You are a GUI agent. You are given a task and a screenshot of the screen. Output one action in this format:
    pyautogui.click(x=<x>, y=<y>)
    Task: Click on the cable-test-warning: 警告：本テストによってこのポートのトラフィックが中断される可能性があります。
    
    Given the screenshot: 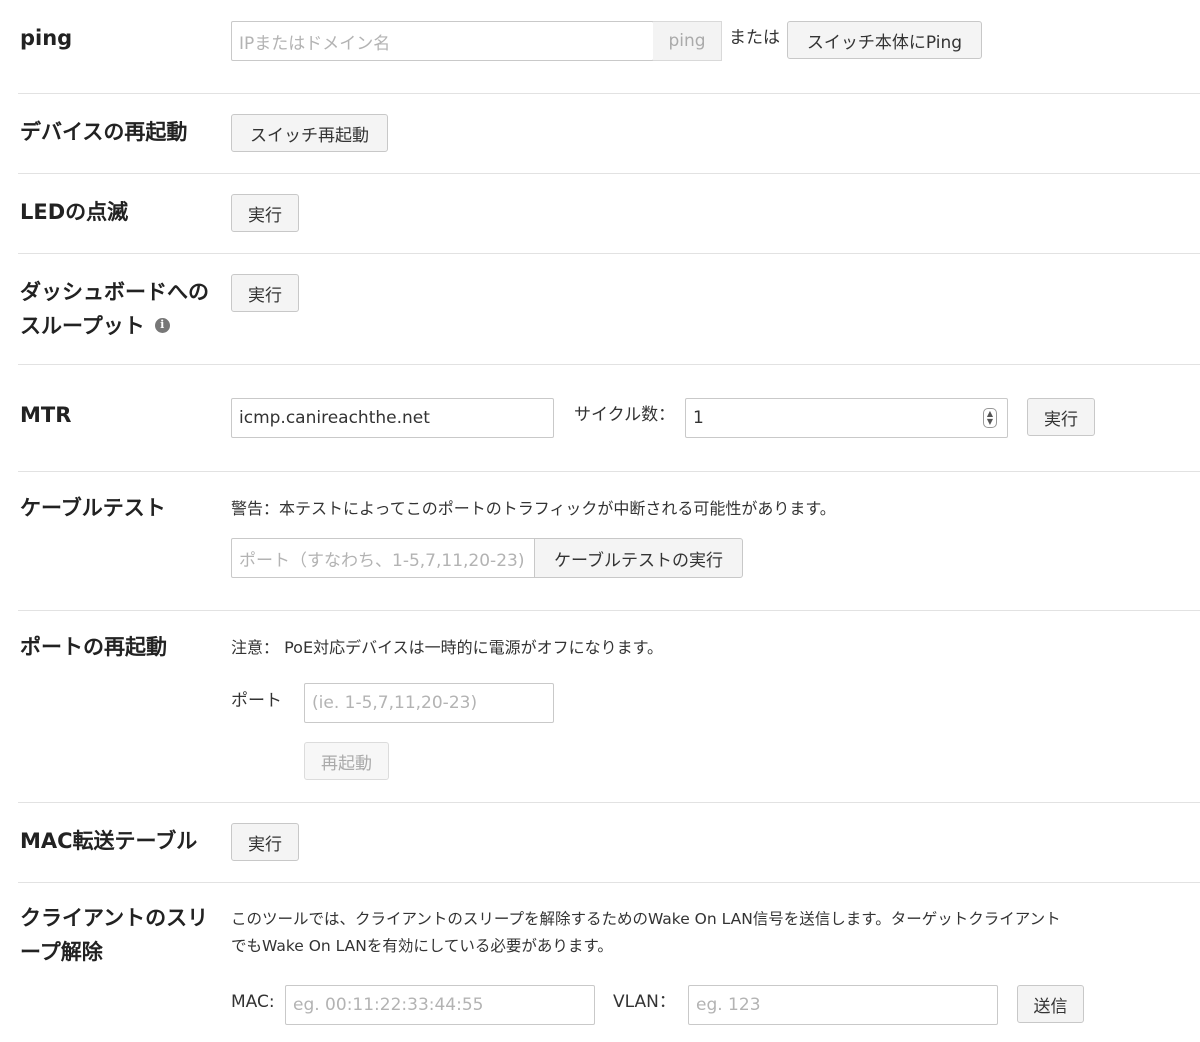 What is the action you would take?
    pyautogui.click(x=533, y=508)
    